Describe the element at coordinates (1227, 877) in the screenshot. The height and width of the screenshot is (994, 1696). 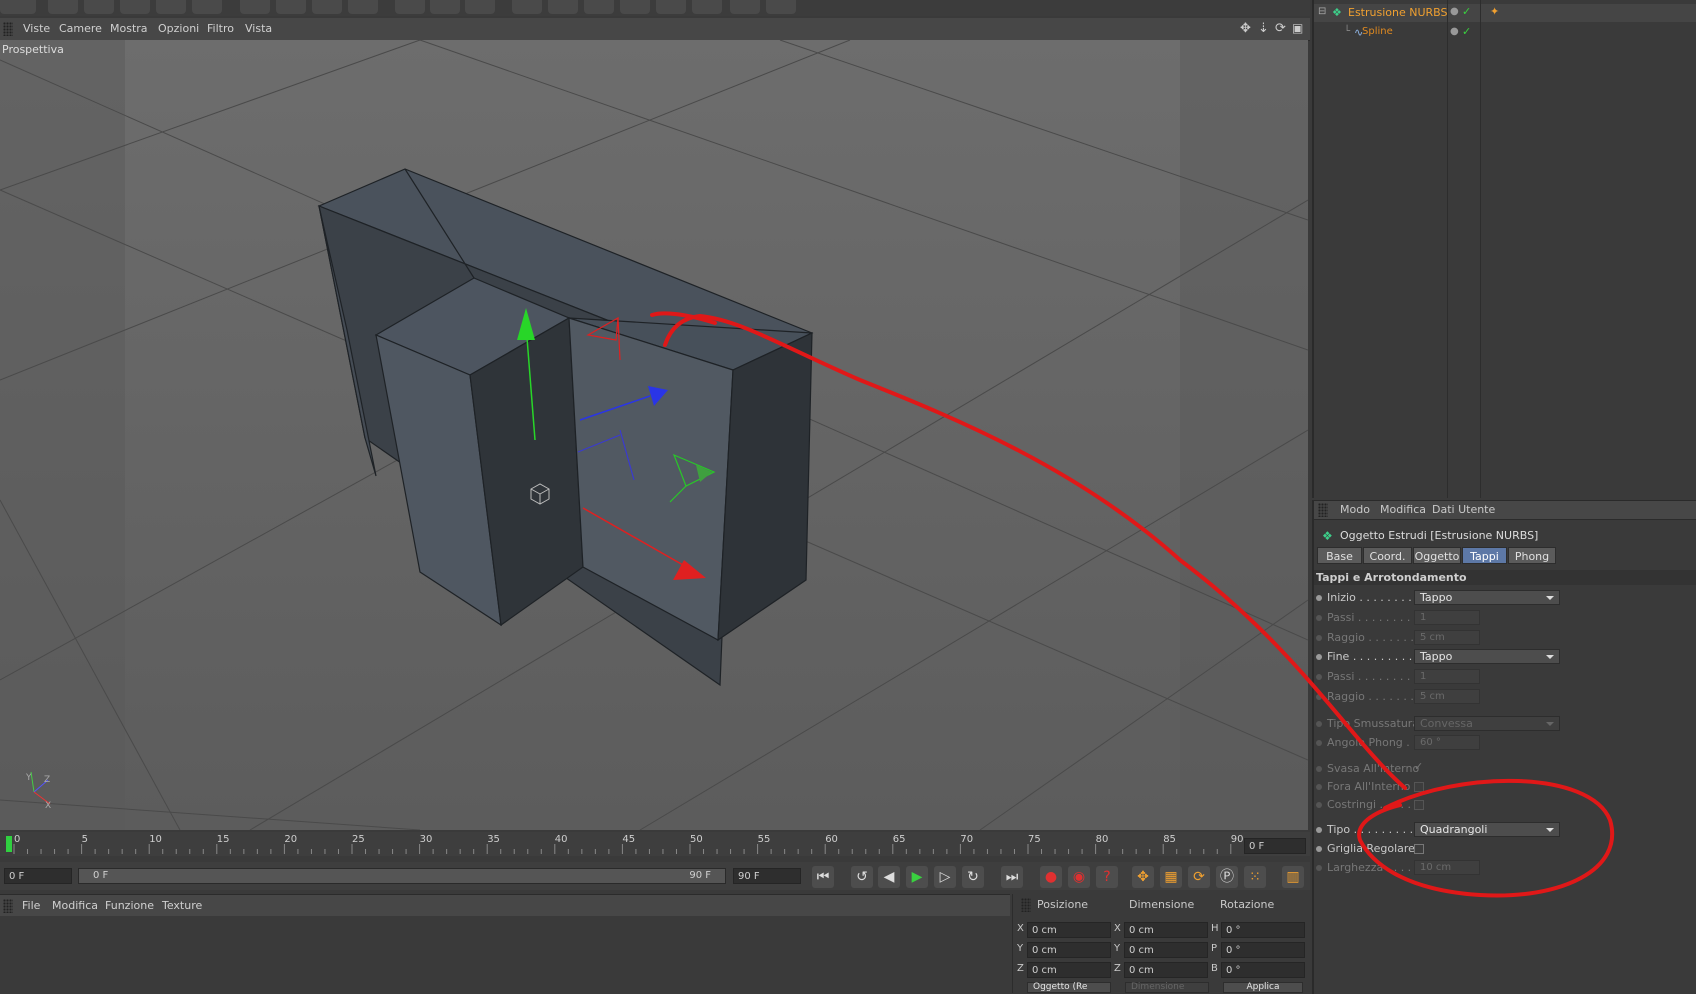
I see `record-parameter-icon: Ⓟ` at that location.